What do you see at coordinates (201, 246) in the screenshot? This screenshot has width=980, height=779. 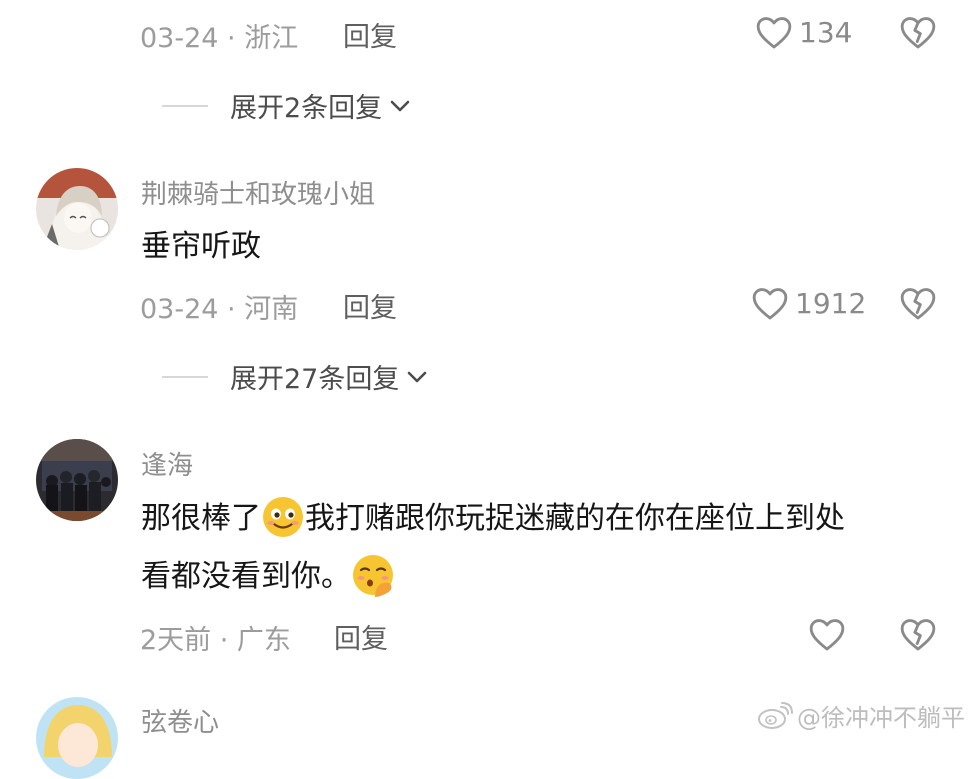 I see `comment-text: 垂帘听政` at bounding box center [201, 246].